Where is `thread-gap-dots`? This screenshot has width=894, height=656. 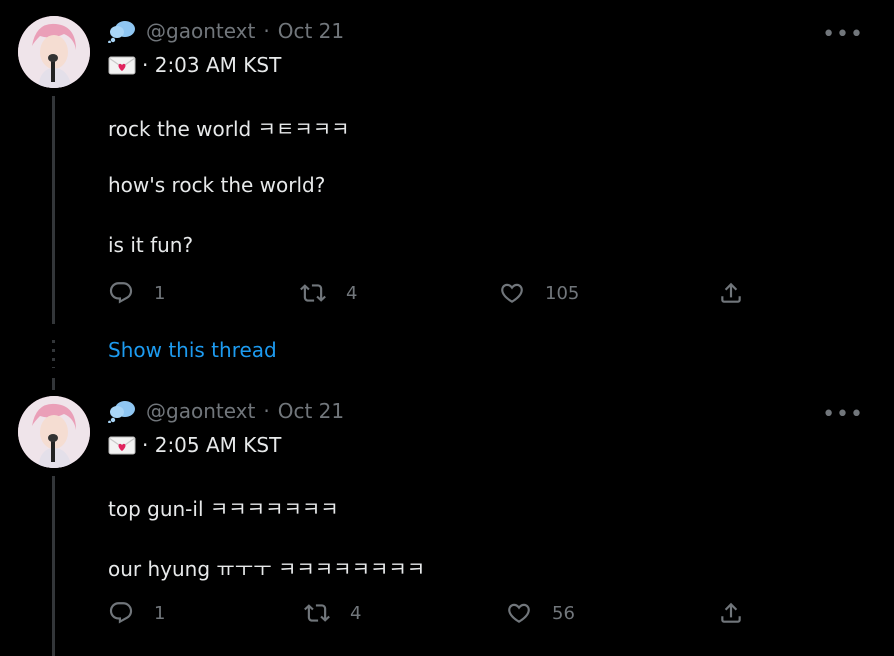 thread-gap-dots is located at coordinates (53, 354).